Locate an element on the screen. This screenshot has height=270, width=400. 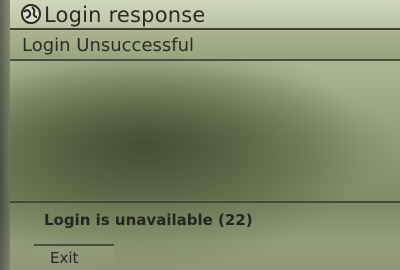
status-message: Login is unavailable (22) is located at coordinates (148, 220).